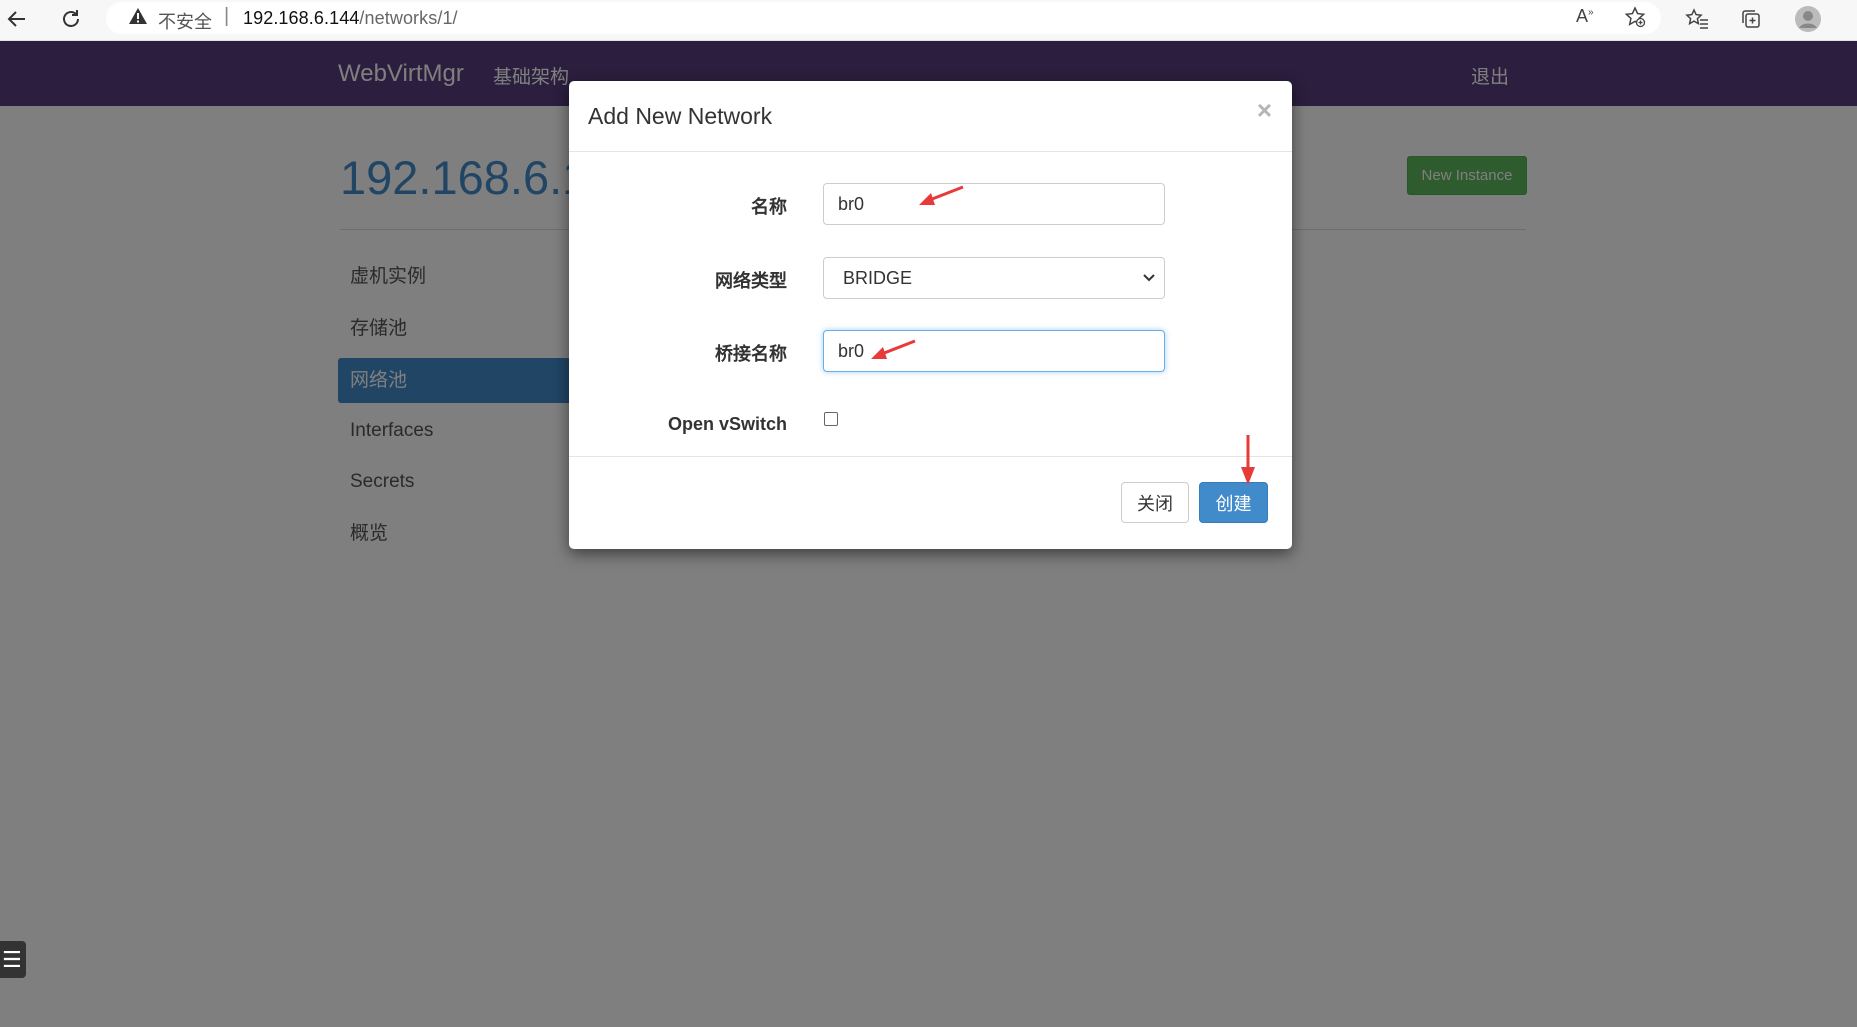  I want to click on url-text: 192.168.6.144/networks/1/, so click(350, 18).